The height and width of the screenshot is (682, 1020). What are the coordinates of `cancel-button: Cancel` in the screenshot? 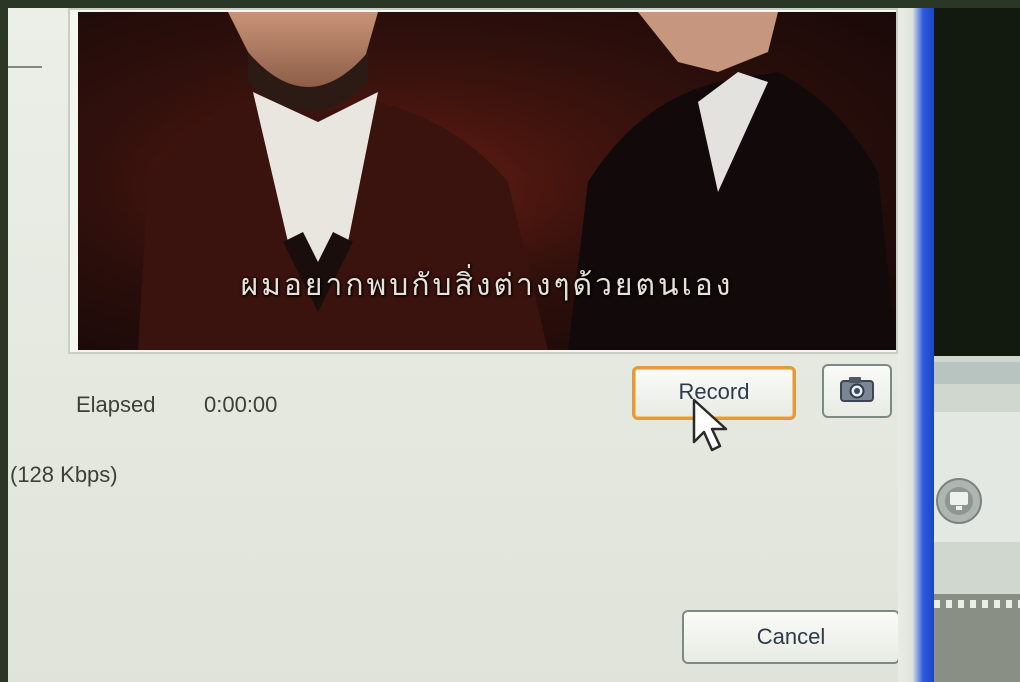 It's located at (791, 637).